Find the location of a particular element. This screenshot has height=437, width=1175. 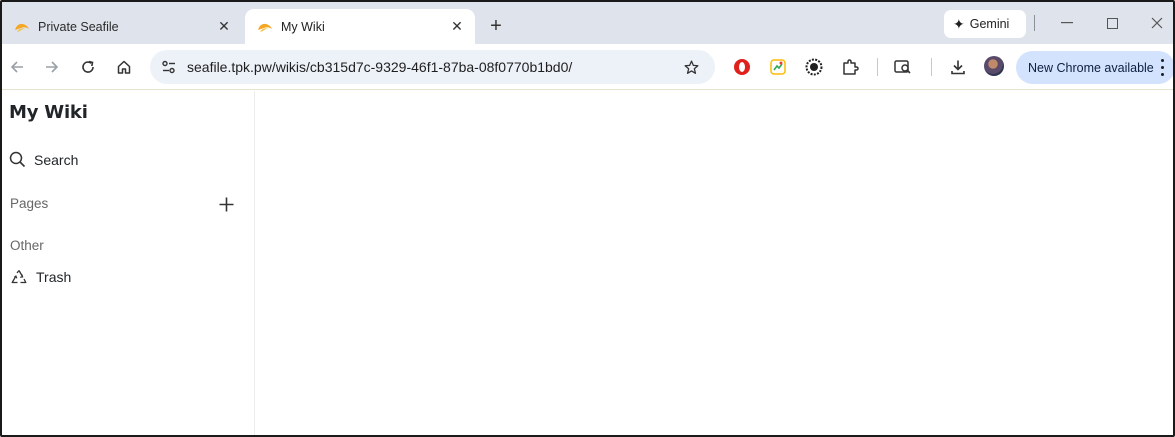

tab-title: My Wiki is located at coordinates (303, 26).